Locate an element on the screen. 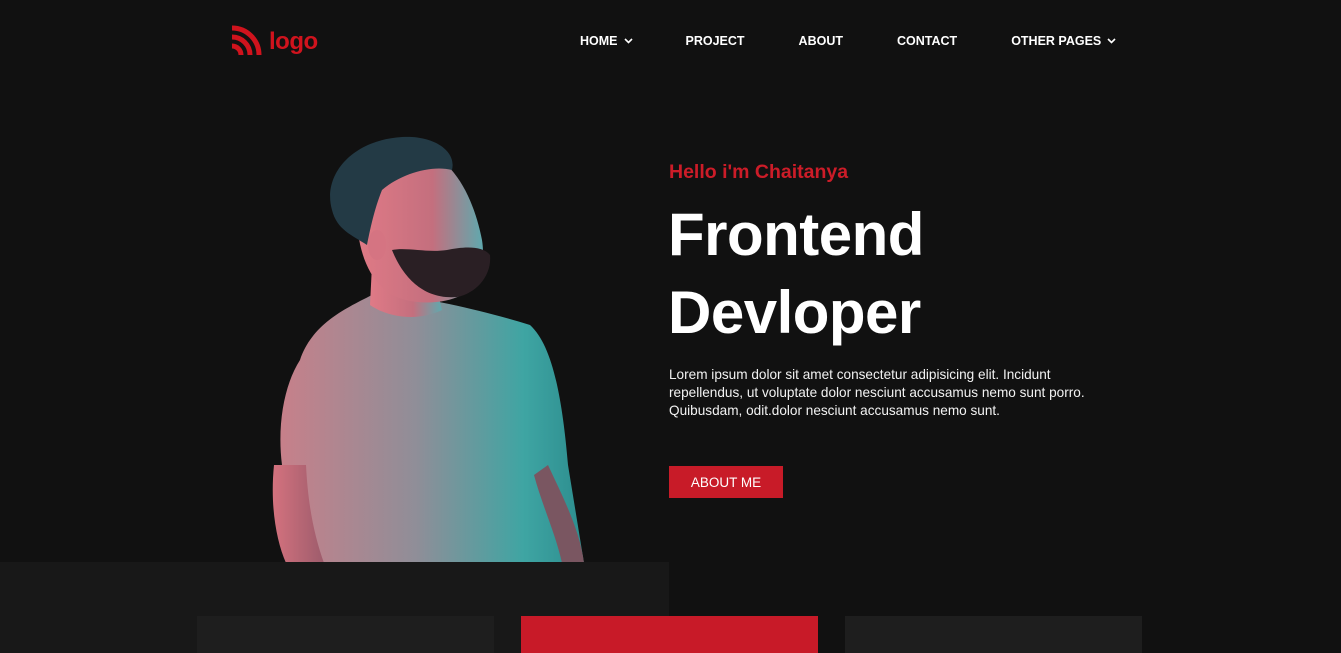 This screenshot has height=653, width=1341. nav-item-about-label: ABOUT is located at coordinates (820, 41).